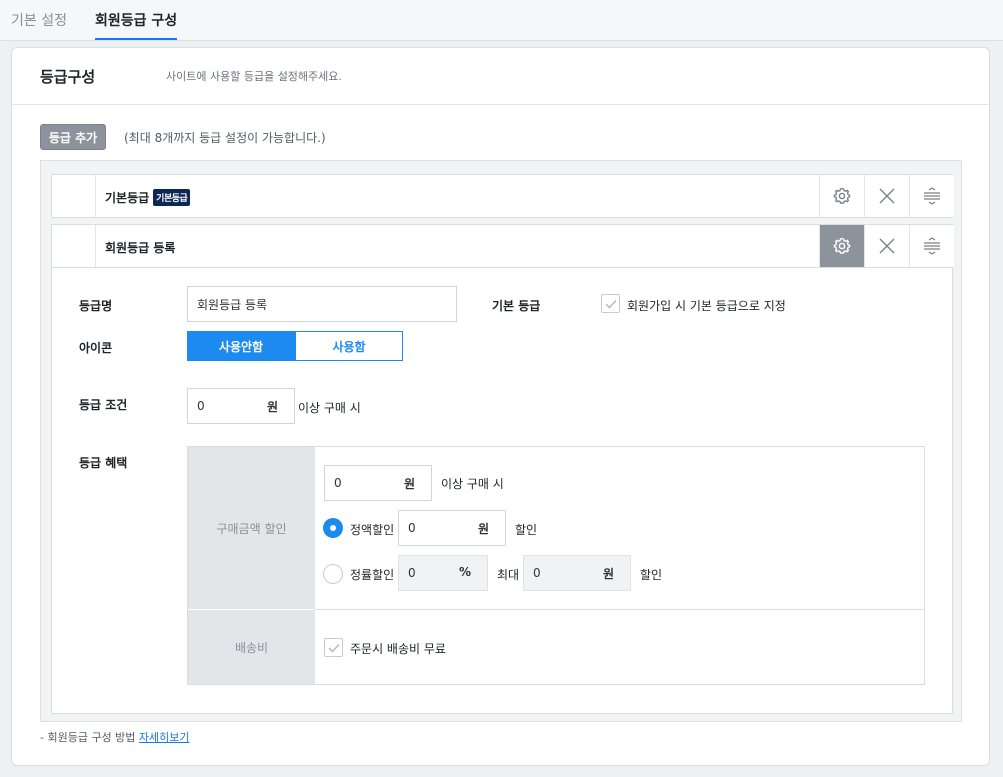  What do you see at coordinates (68, 77) in the screenshot?
I see `page-title: 등급구성` at bounding box center [68, 77].